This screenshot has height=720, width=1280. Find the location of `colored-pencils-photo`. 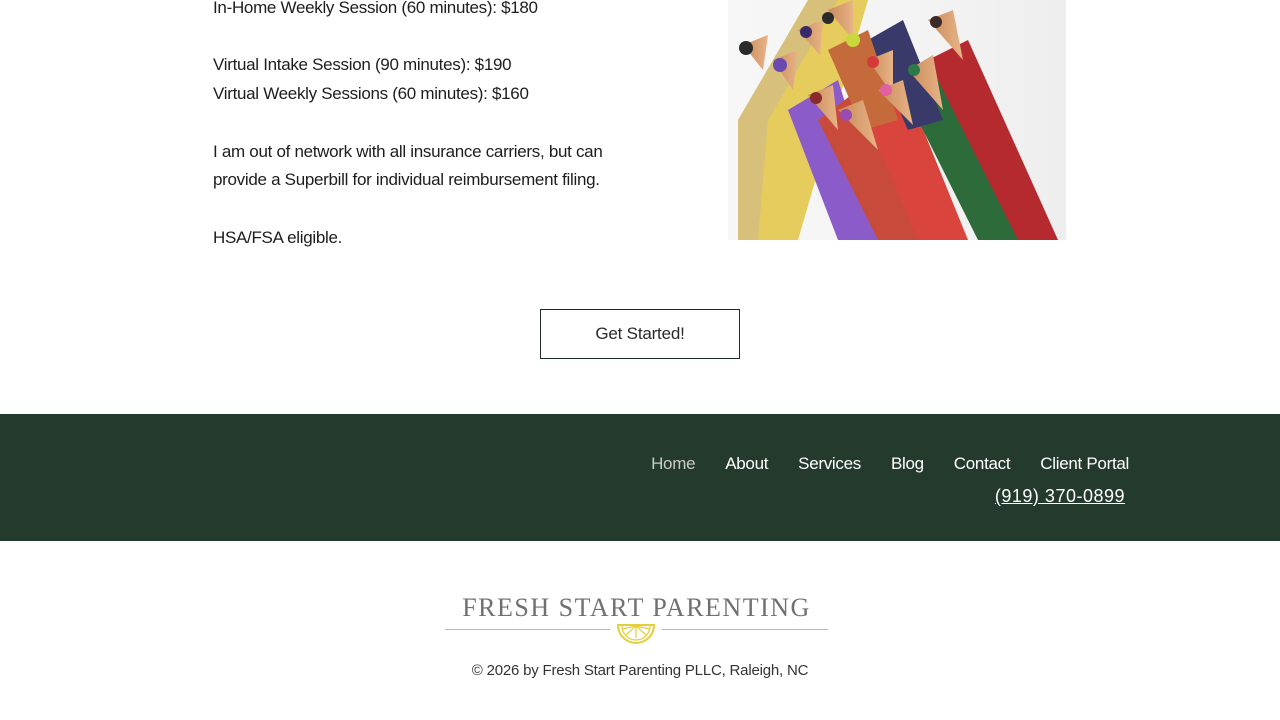

colored-pencils-photo is located at coordinates (897, 120).